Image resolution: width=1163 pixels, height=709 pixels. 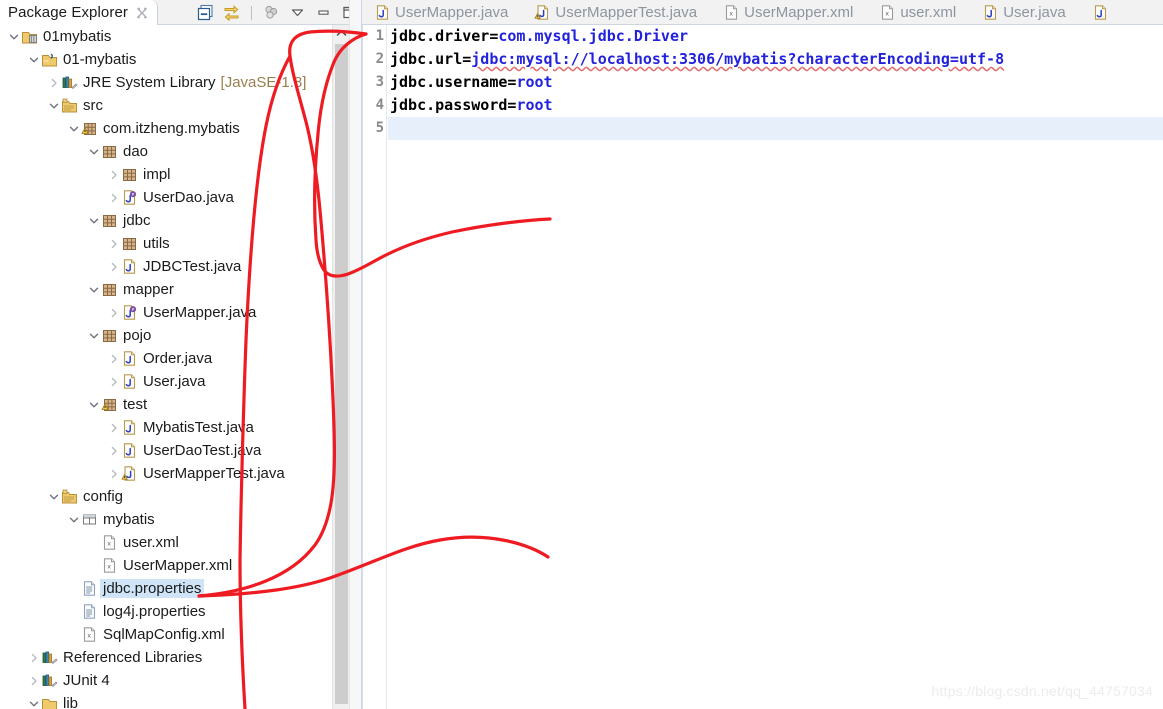 I want to click on tree-item-usermappertest-java: UserMapperTest.java, so click(x=166, y=473).